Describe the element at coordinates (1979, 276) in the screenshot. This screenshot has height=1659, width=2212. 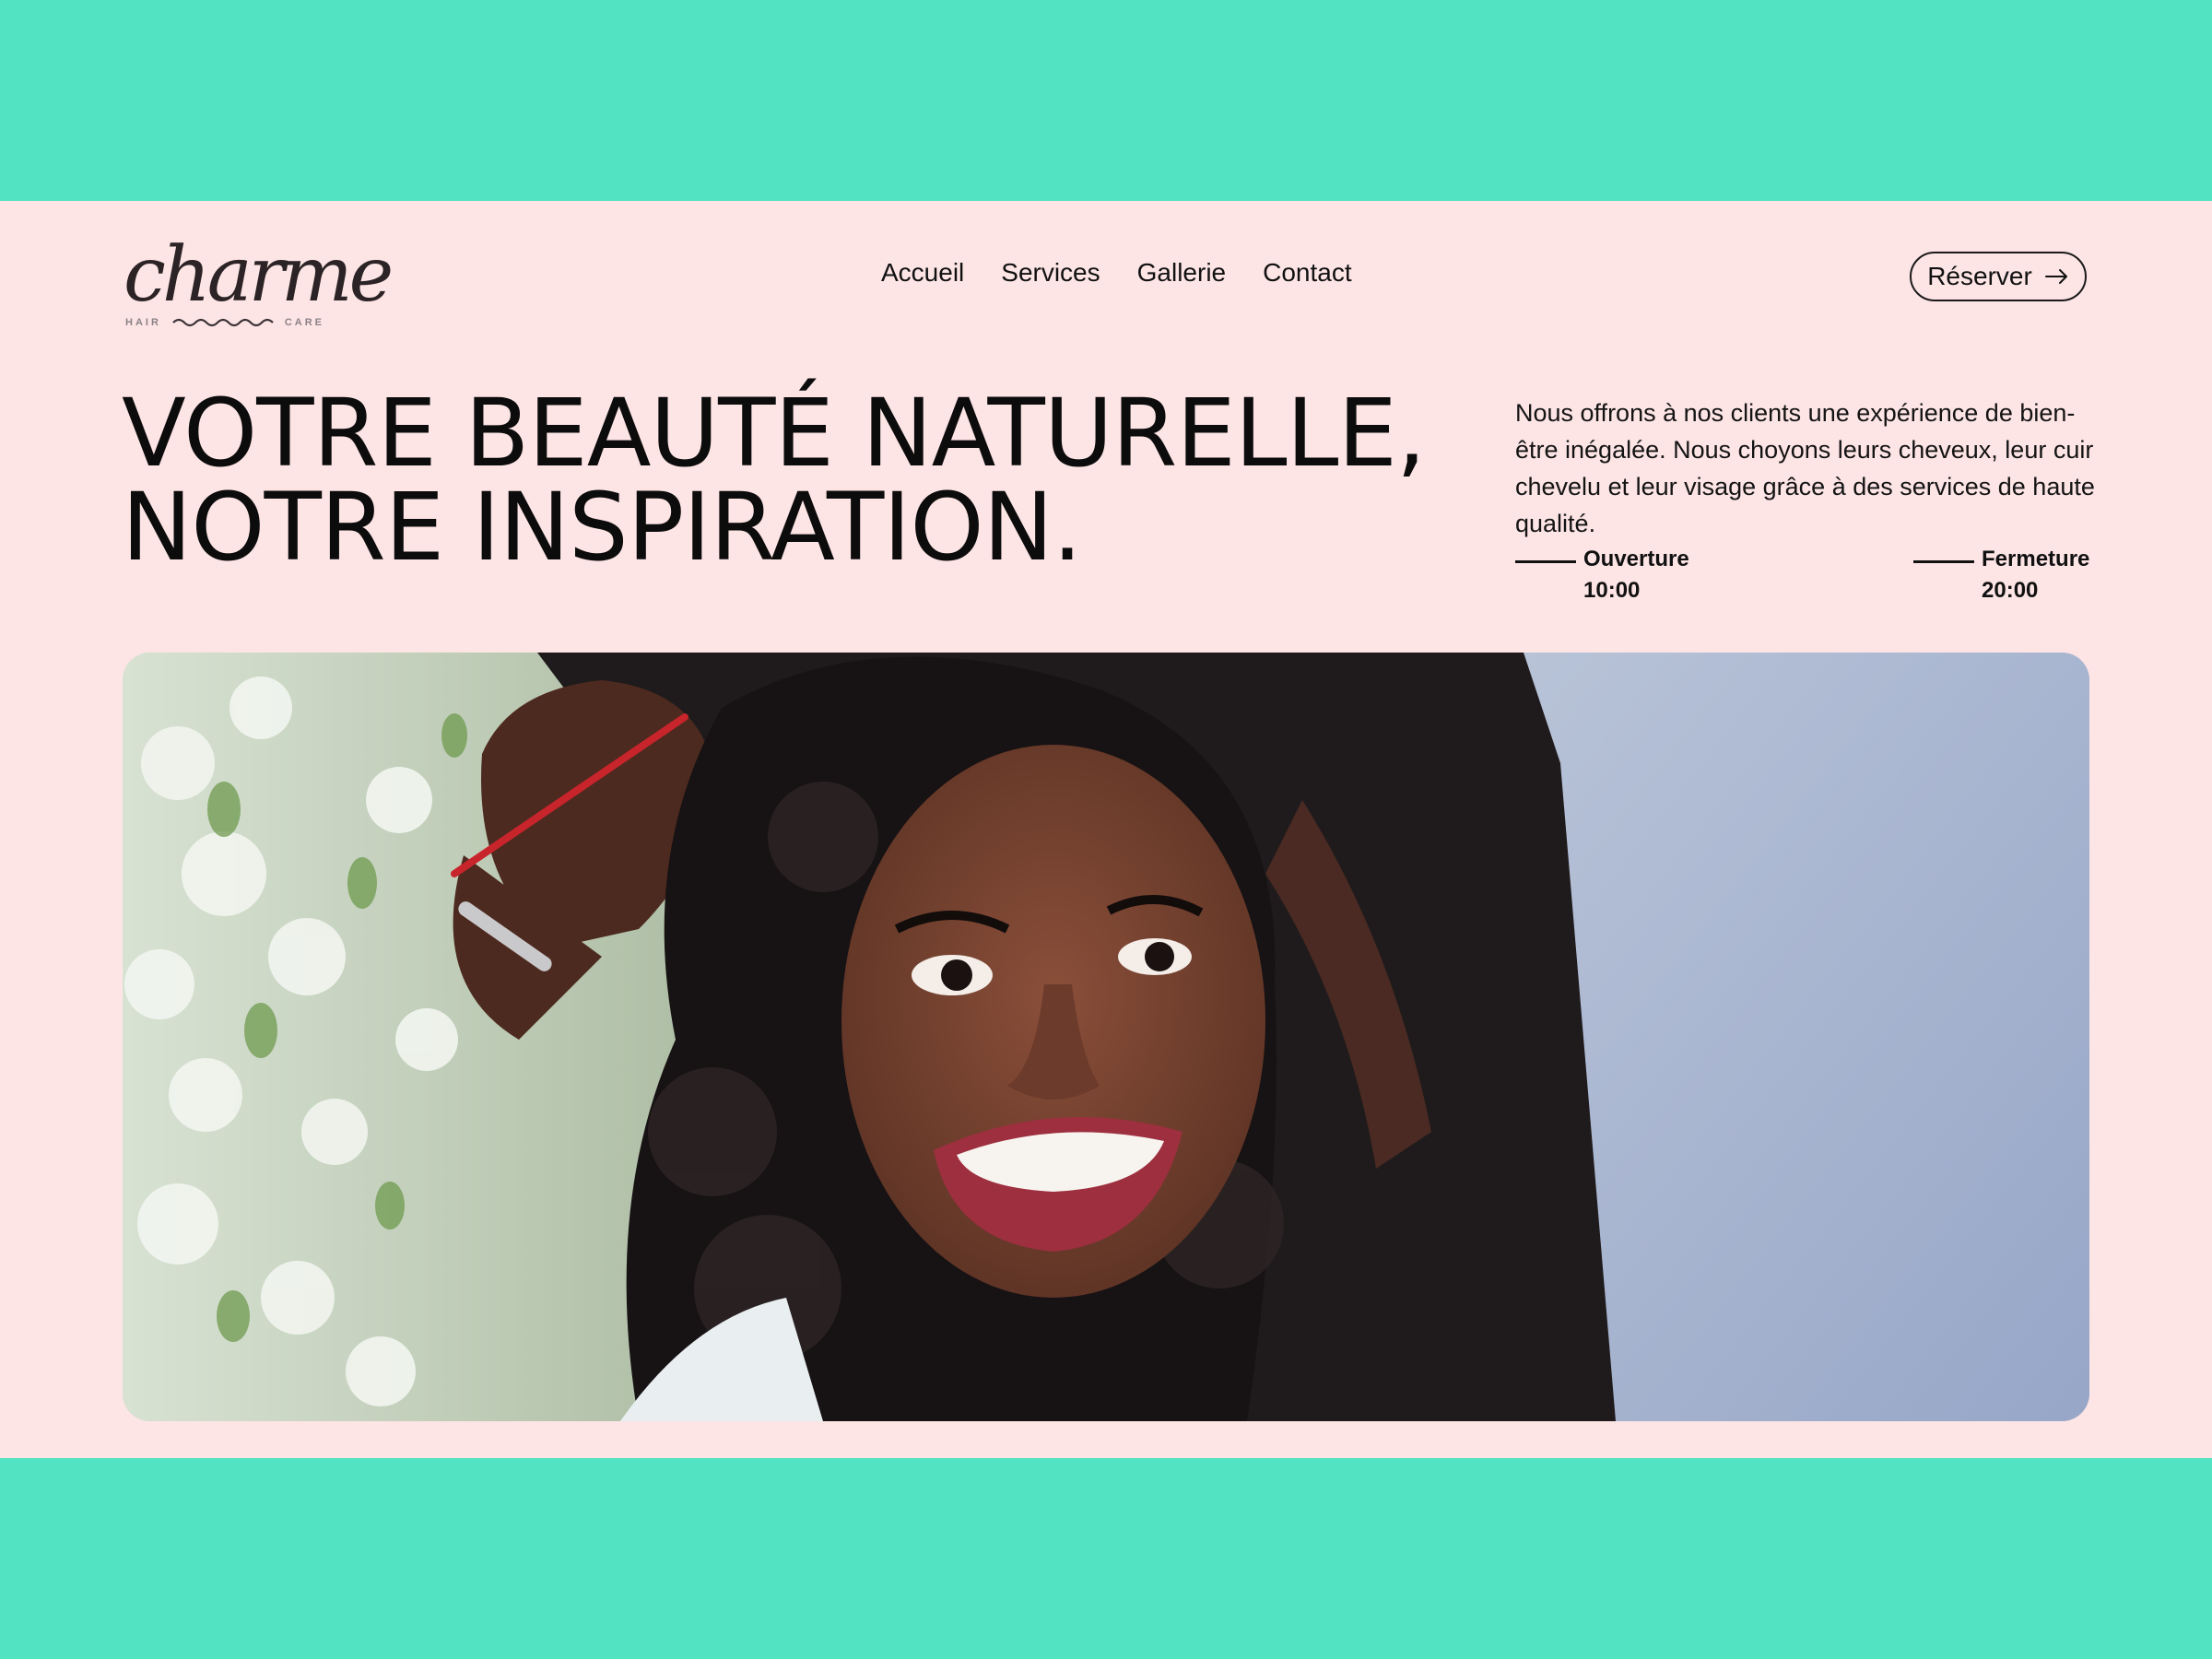
I see `reserve-button-label: Réserver` at that location.